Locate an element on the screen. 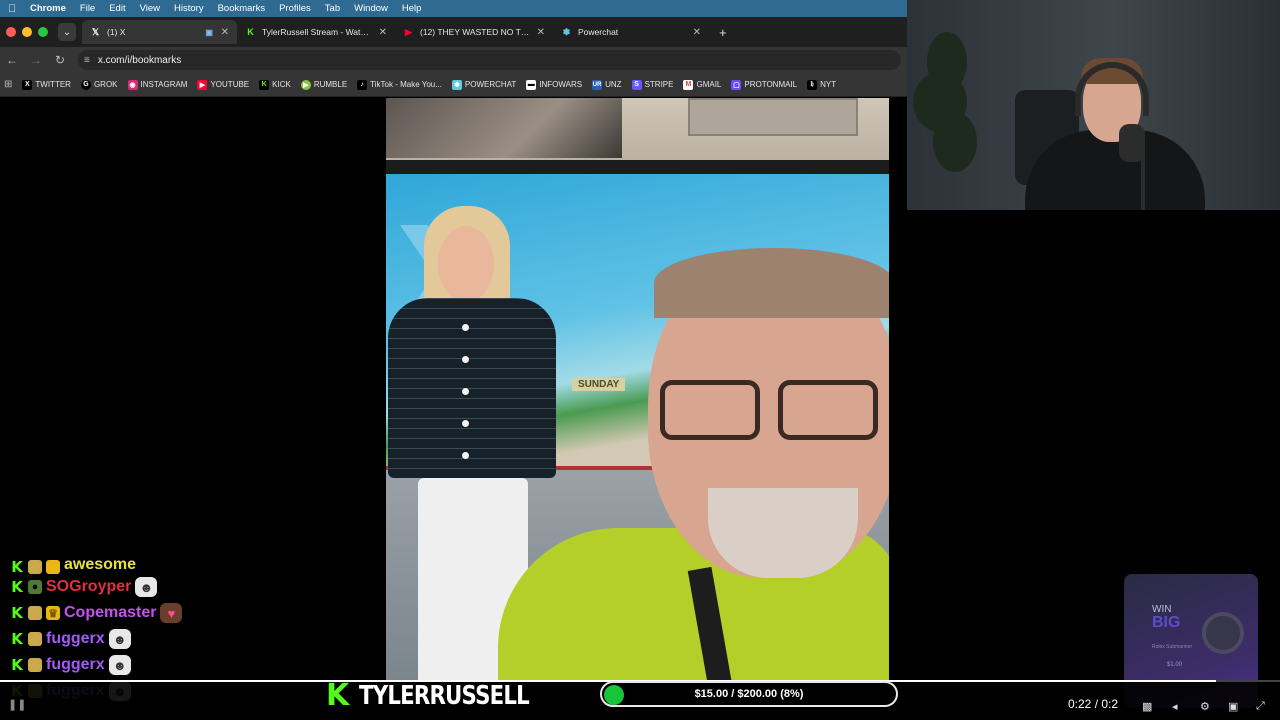 The image size is (1280, 720). window-controls is located at coordinates (27, 32).